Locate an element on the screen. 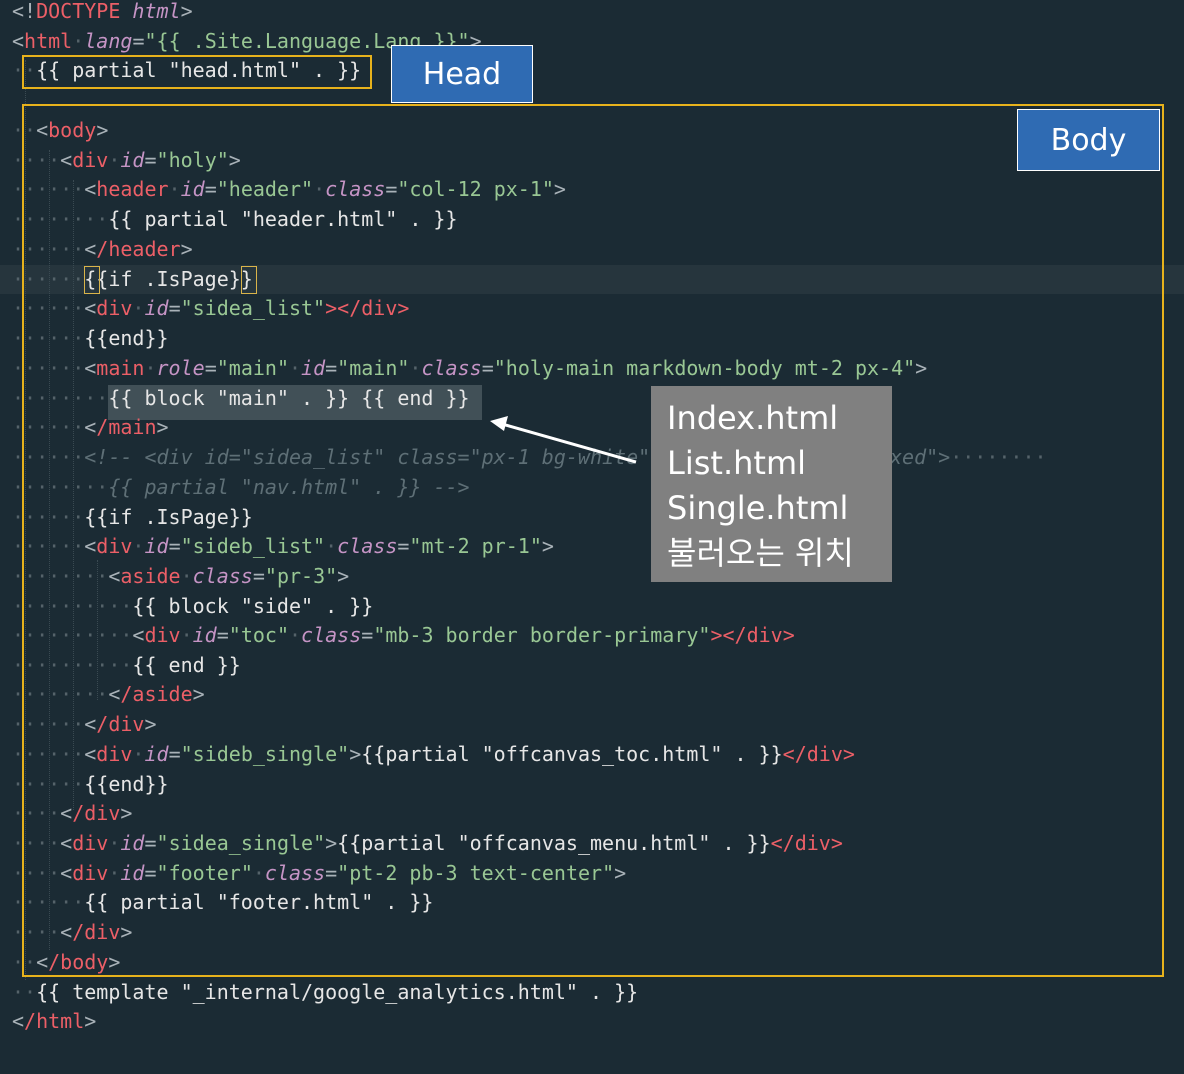 This screenshot has width=1184, height=1074. head-highlight-box is located at coordinates (197, 72).